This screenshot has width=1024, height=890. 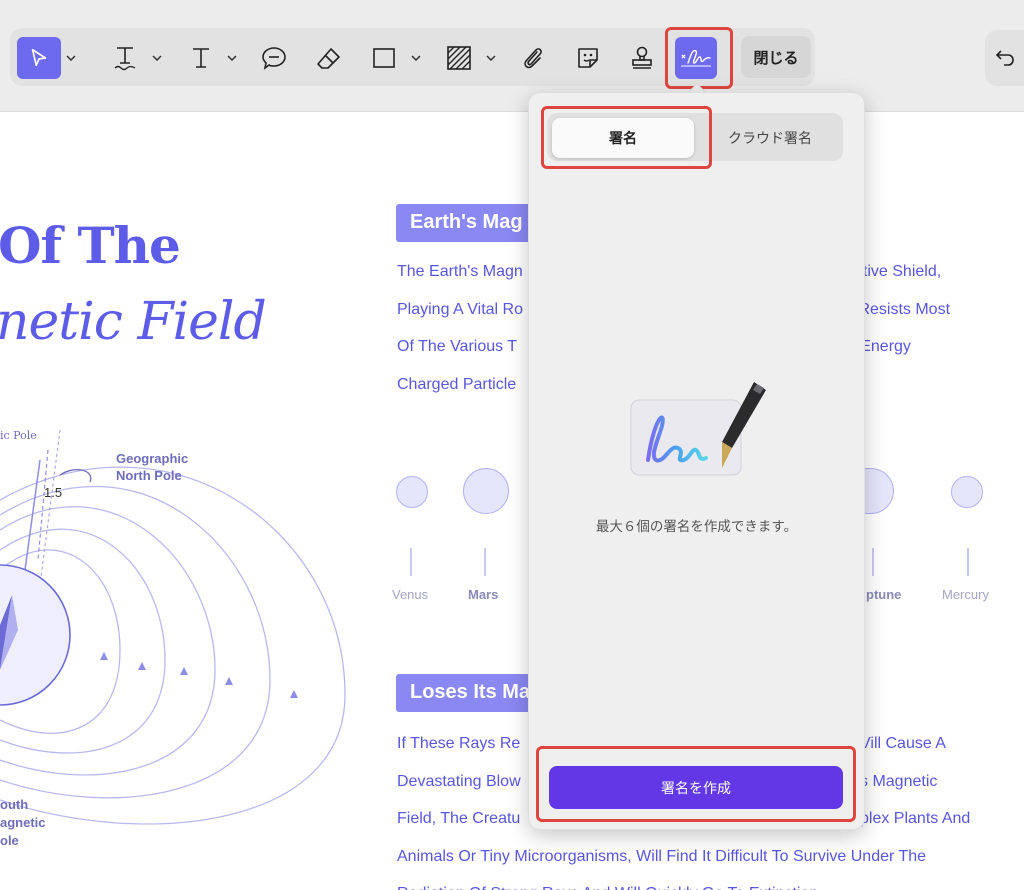 I want to click on undo-icon, so click(x=1004, y=58).